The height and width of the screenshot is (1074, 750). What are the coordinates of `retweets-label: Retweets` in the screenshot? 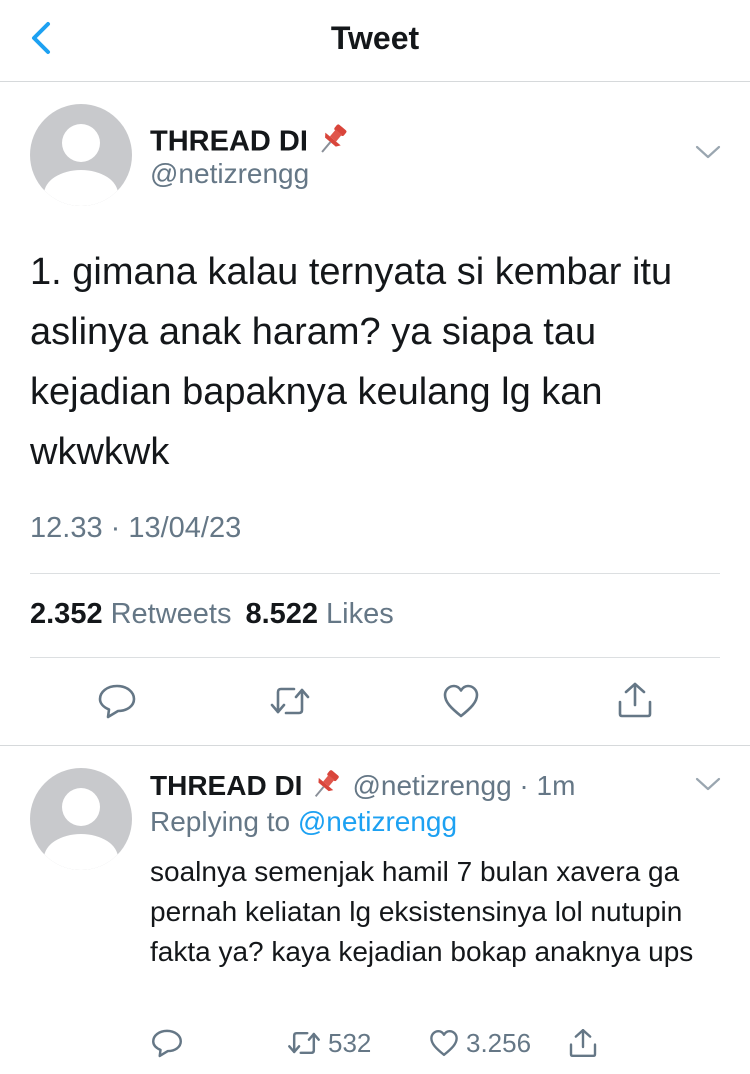 It's located at (171, 614).